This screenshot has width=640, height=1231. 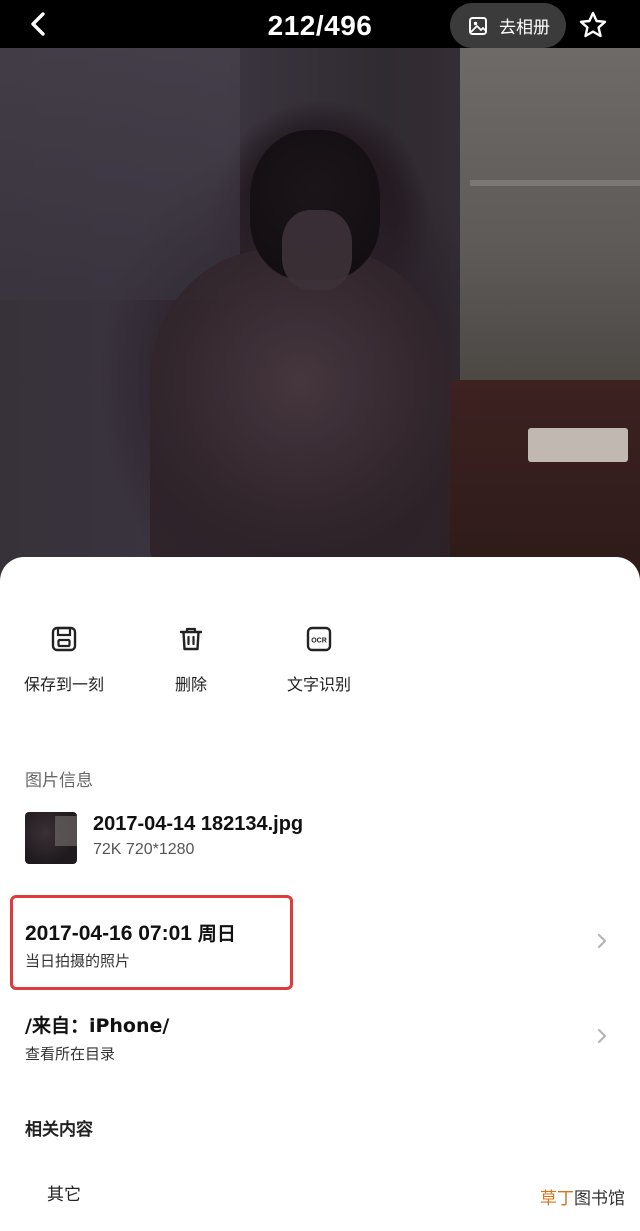 What do you see at coordinates (59, 1130) in the screenshot?
I see `related-content-heading: 相关内容` at bounding box center [59, 1130].